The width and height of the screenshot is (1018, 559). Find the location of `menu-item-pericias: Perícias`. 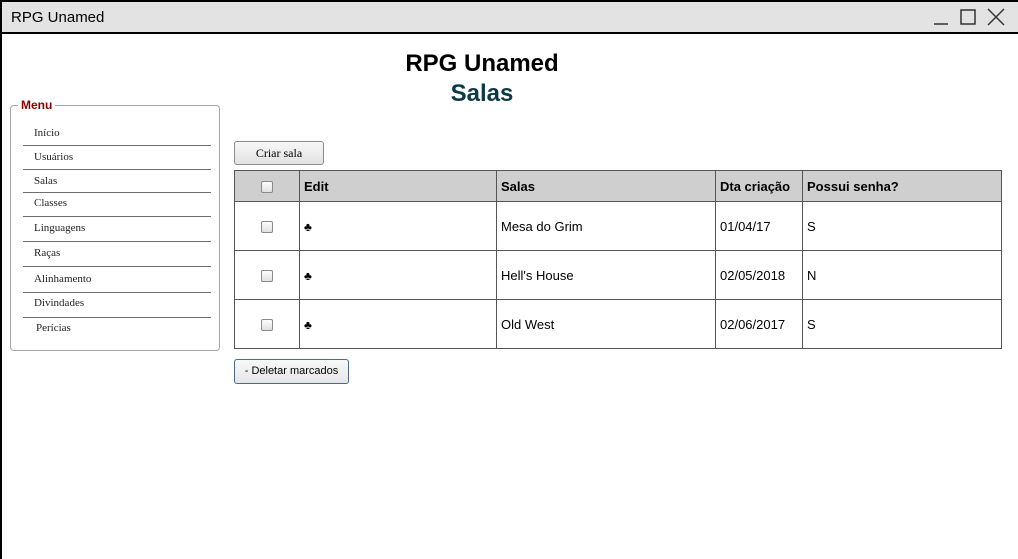

menu-item-pericias: Perícias is located at coordinates (117, 328).